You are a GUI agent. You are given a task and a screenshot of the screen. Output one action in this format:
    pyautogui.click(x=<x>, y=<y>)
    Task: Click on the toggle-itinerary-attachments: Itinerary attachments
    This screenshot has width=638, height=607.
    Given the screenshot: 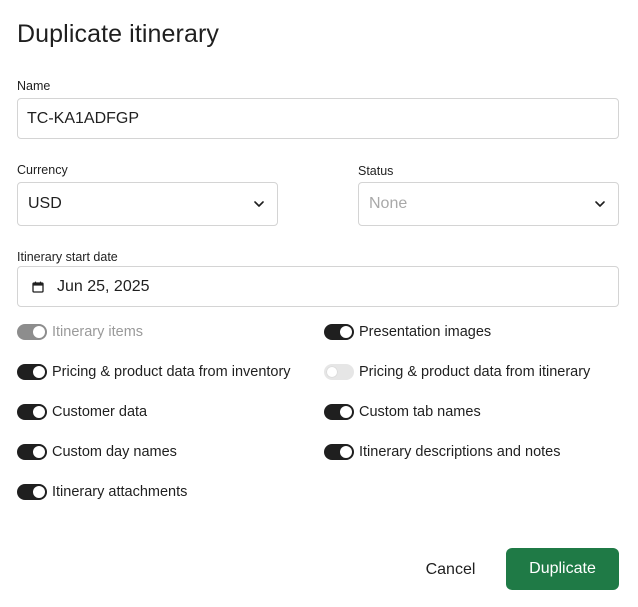 What is the action you would take?
    pyautogui.click(x=102, y=492)
    